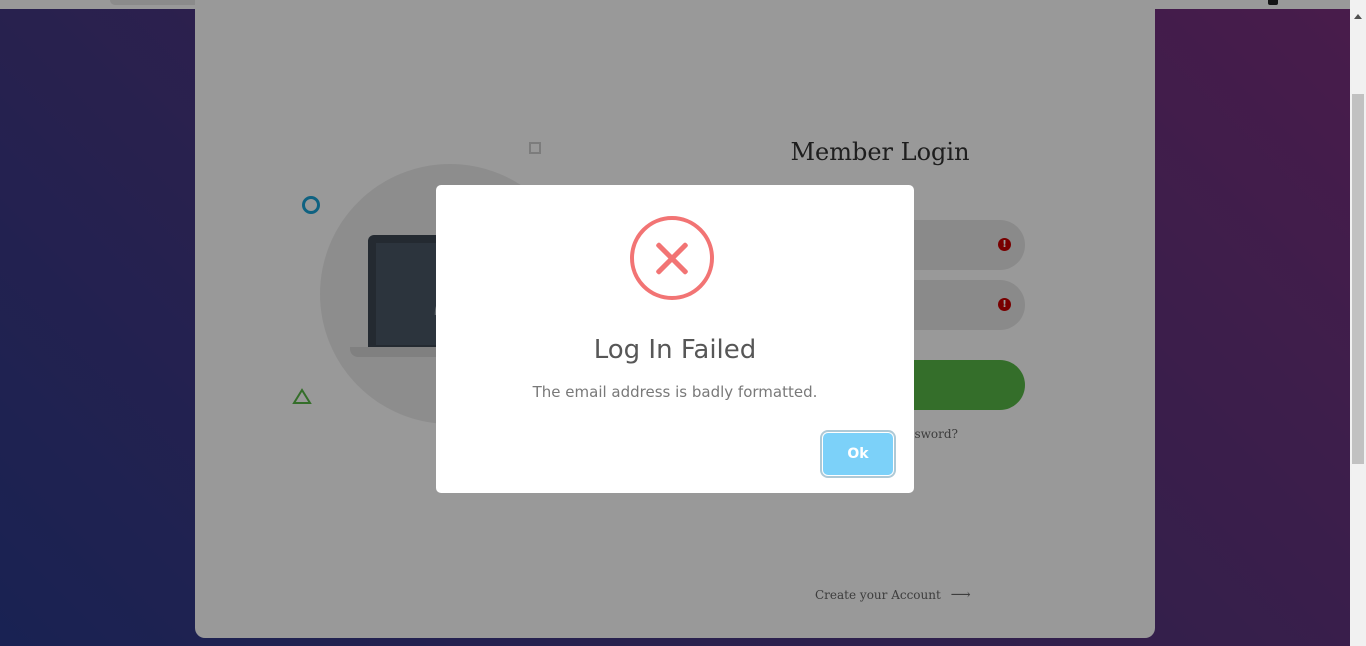 Image resolution: width=1366 pixels, height=646 pixels. What do you see at coordinates (675, 350) in the screenshot?
I see `dialog-title: Log In Failed` at bounding box center [675, 350].